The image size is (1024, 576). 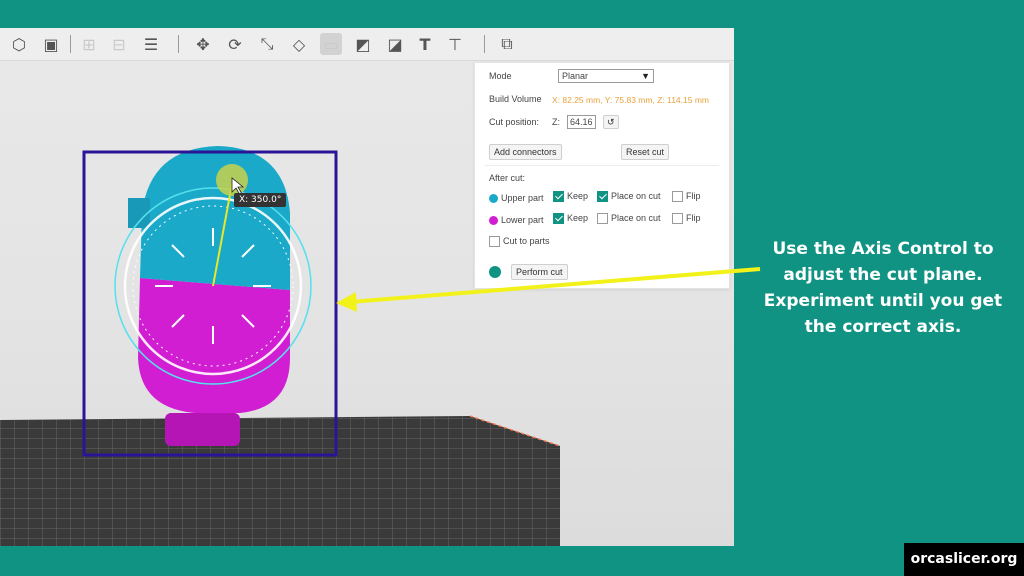 What do you see at coordinates (507, 178) in the screenshot?
I see `after-cut-label: After cut:` at bounding box center [507, 178].